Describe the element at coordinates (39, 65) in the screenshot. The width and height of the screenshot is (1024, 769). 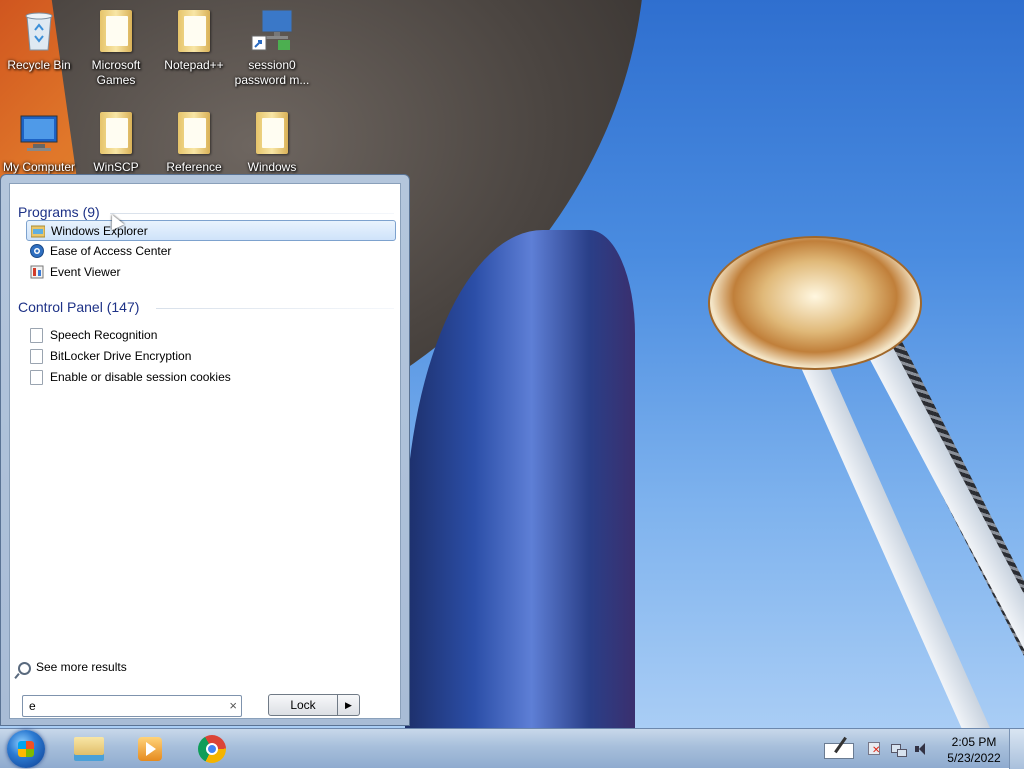
I see `desktop-icon-label: Recycle Bin` at that location.